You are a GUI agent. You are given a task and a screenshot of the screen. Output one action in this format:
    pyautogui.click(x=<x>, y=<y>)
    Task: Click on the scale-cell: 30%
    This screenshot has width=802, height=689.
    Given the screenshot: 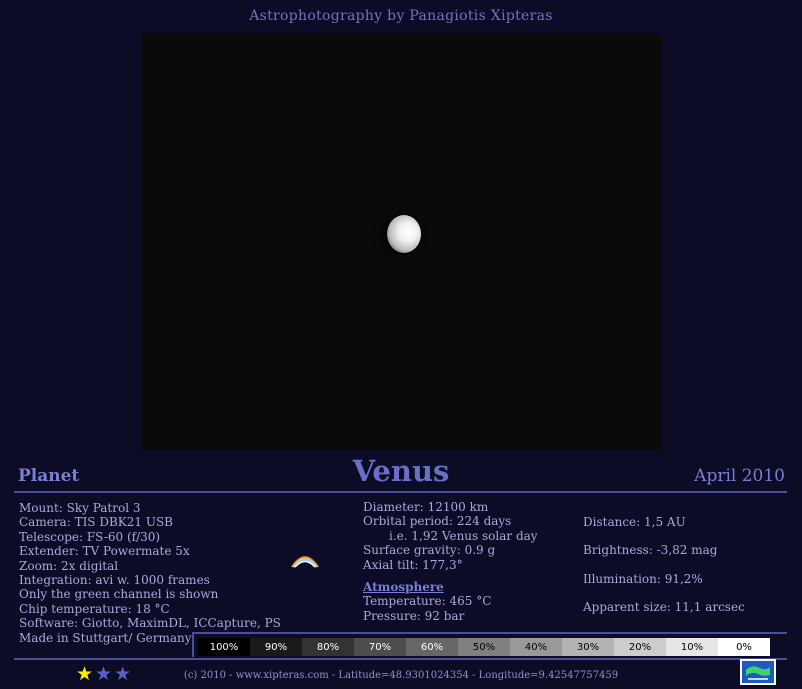 What is the action you would take?
    pyautogui.click(x=588, y=647)
    